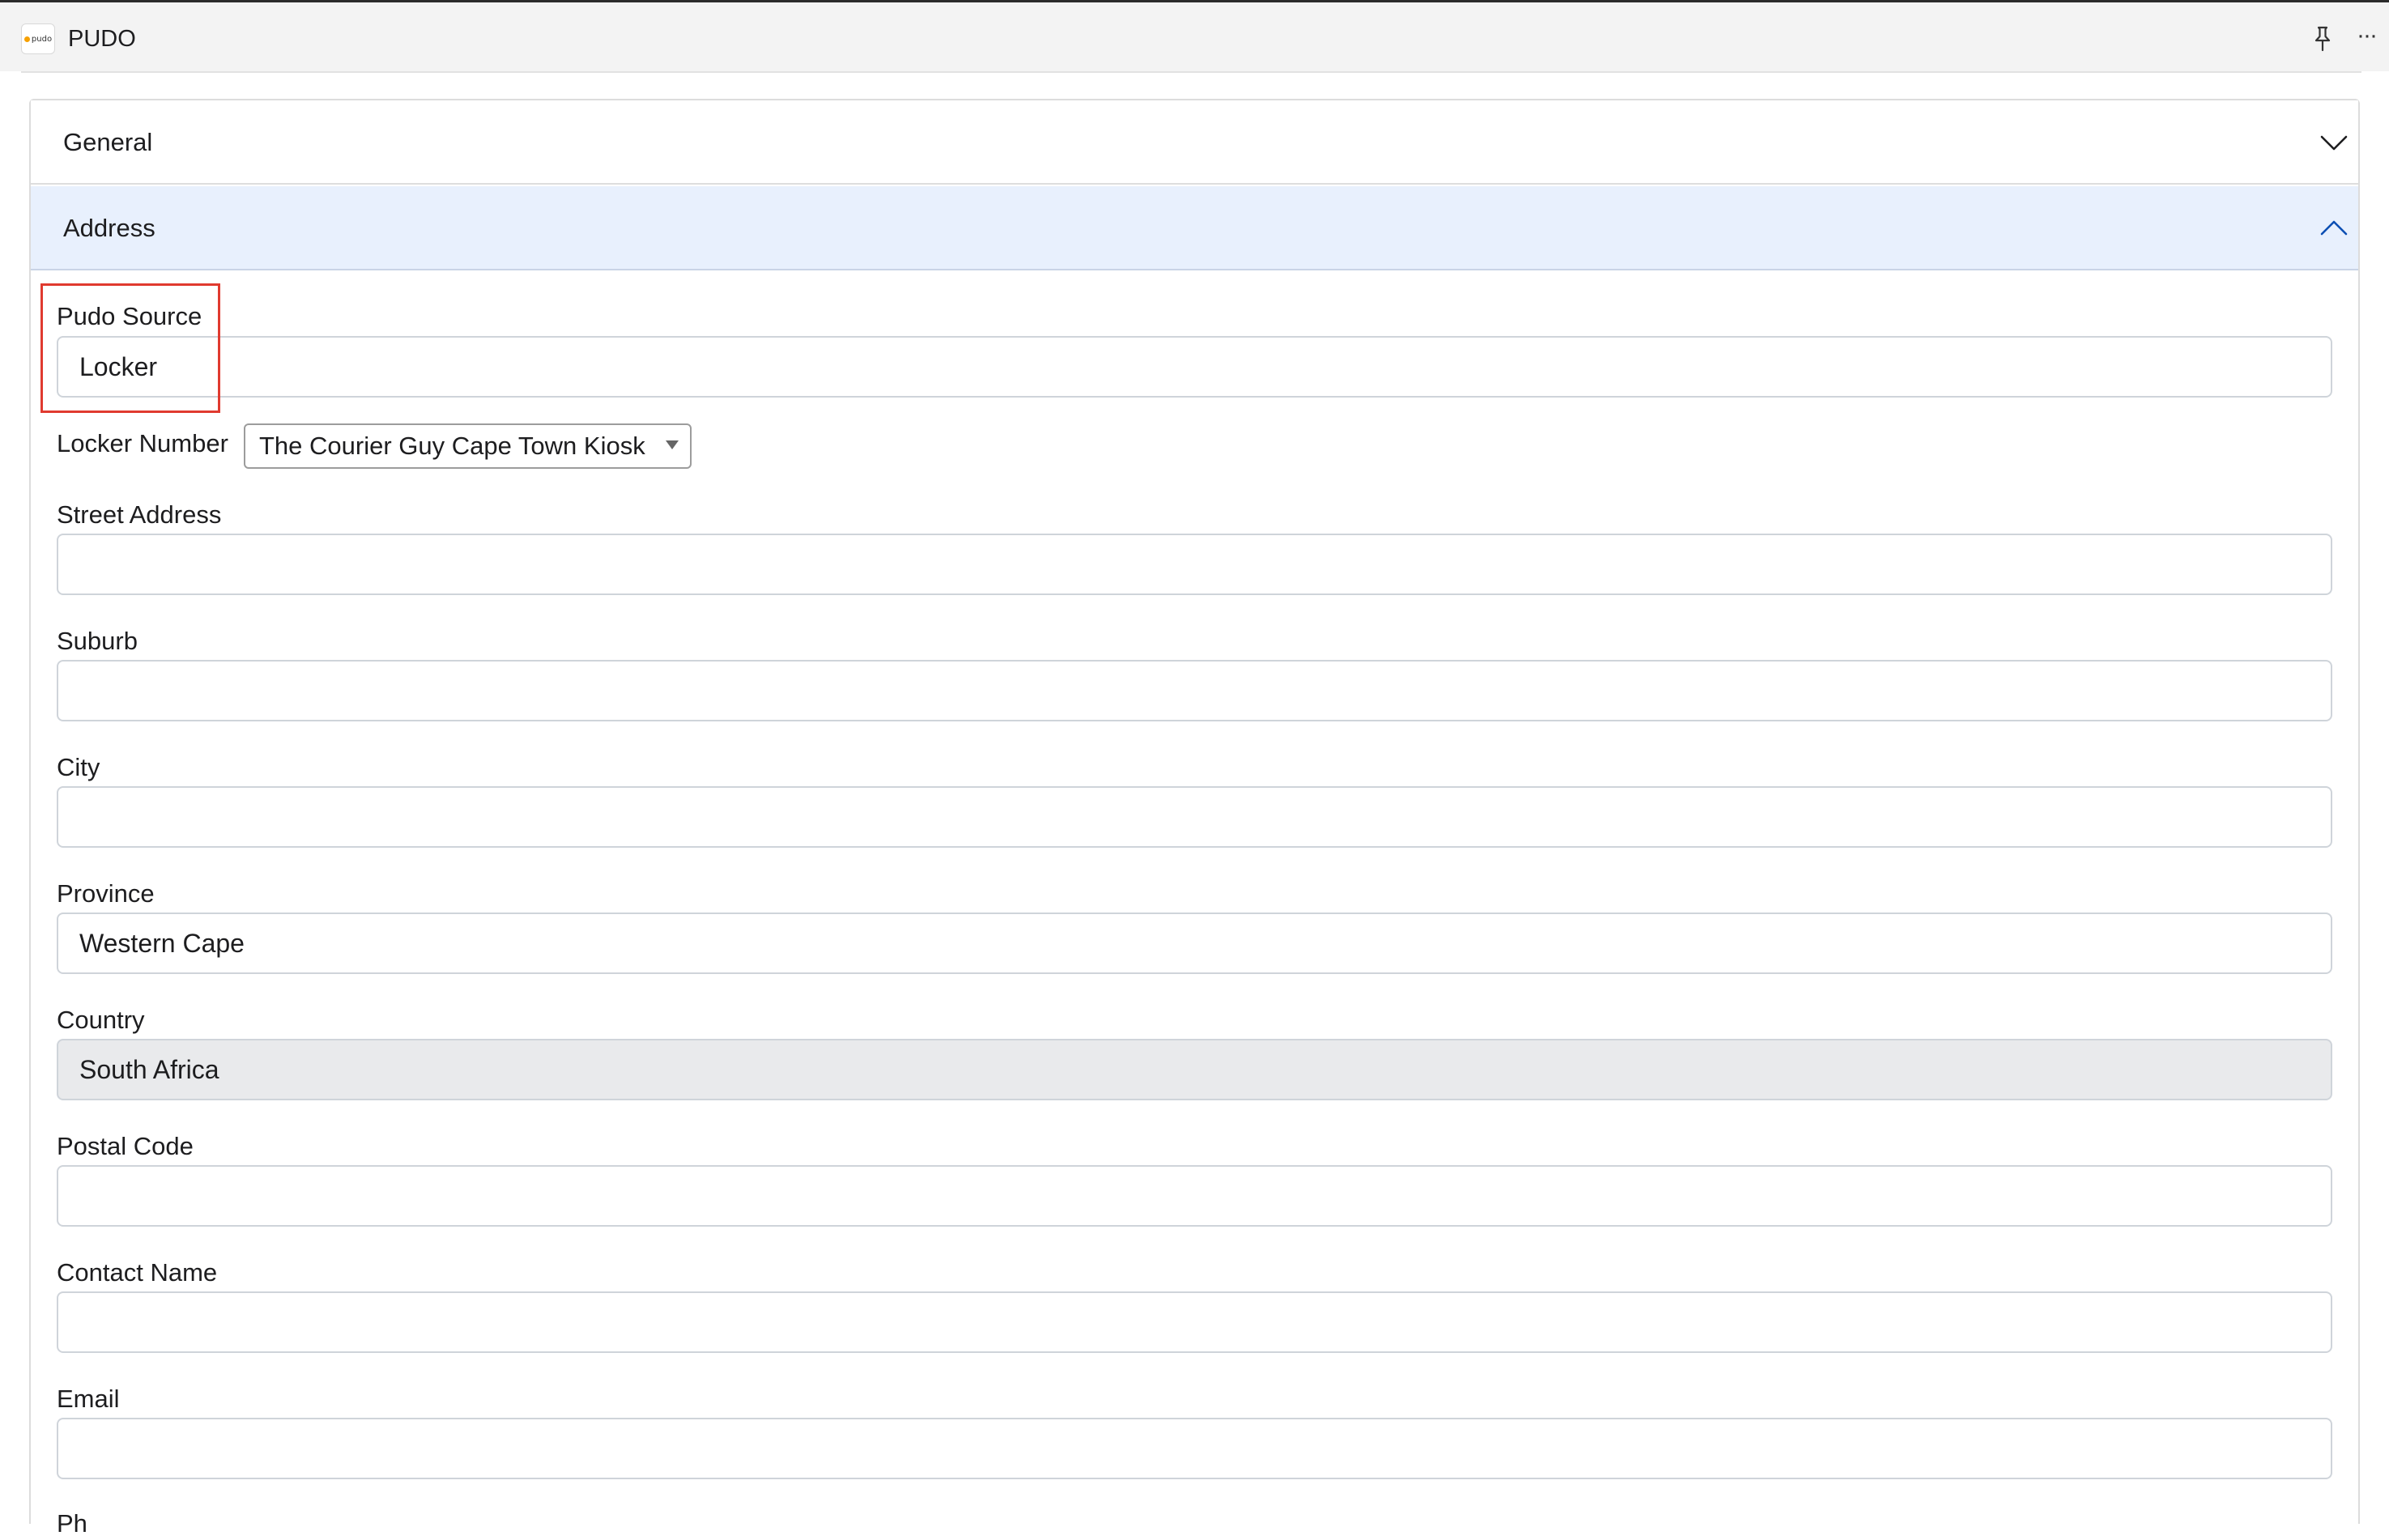 The width and height of the screenshot is (2389, 1540). What do you see at coordinates (72, 1523) in the screenshot?
I see `next-field-label-partial: Ph` at bounding box center [72, 1523].